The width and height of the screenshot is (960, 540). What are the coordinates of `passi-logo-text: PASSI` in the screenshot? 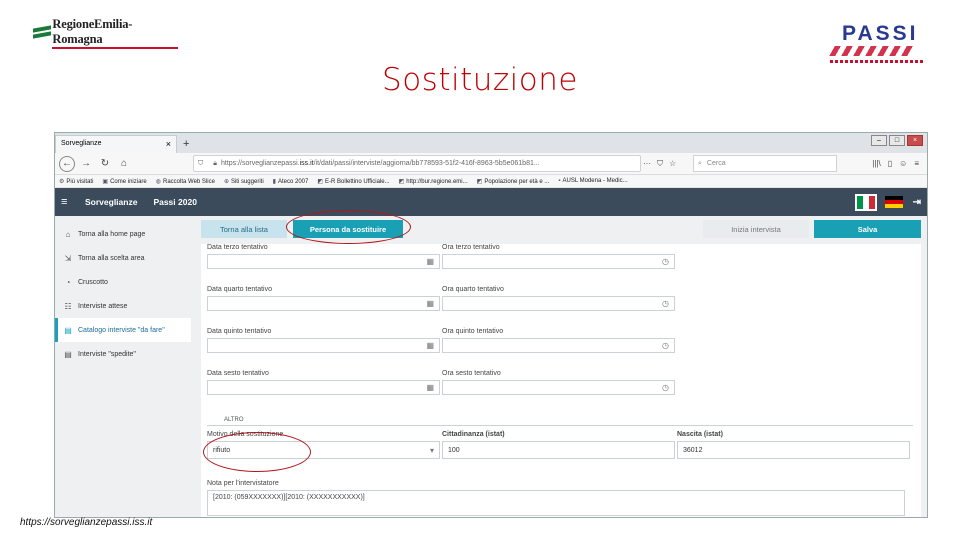 It's located at (880, 33).